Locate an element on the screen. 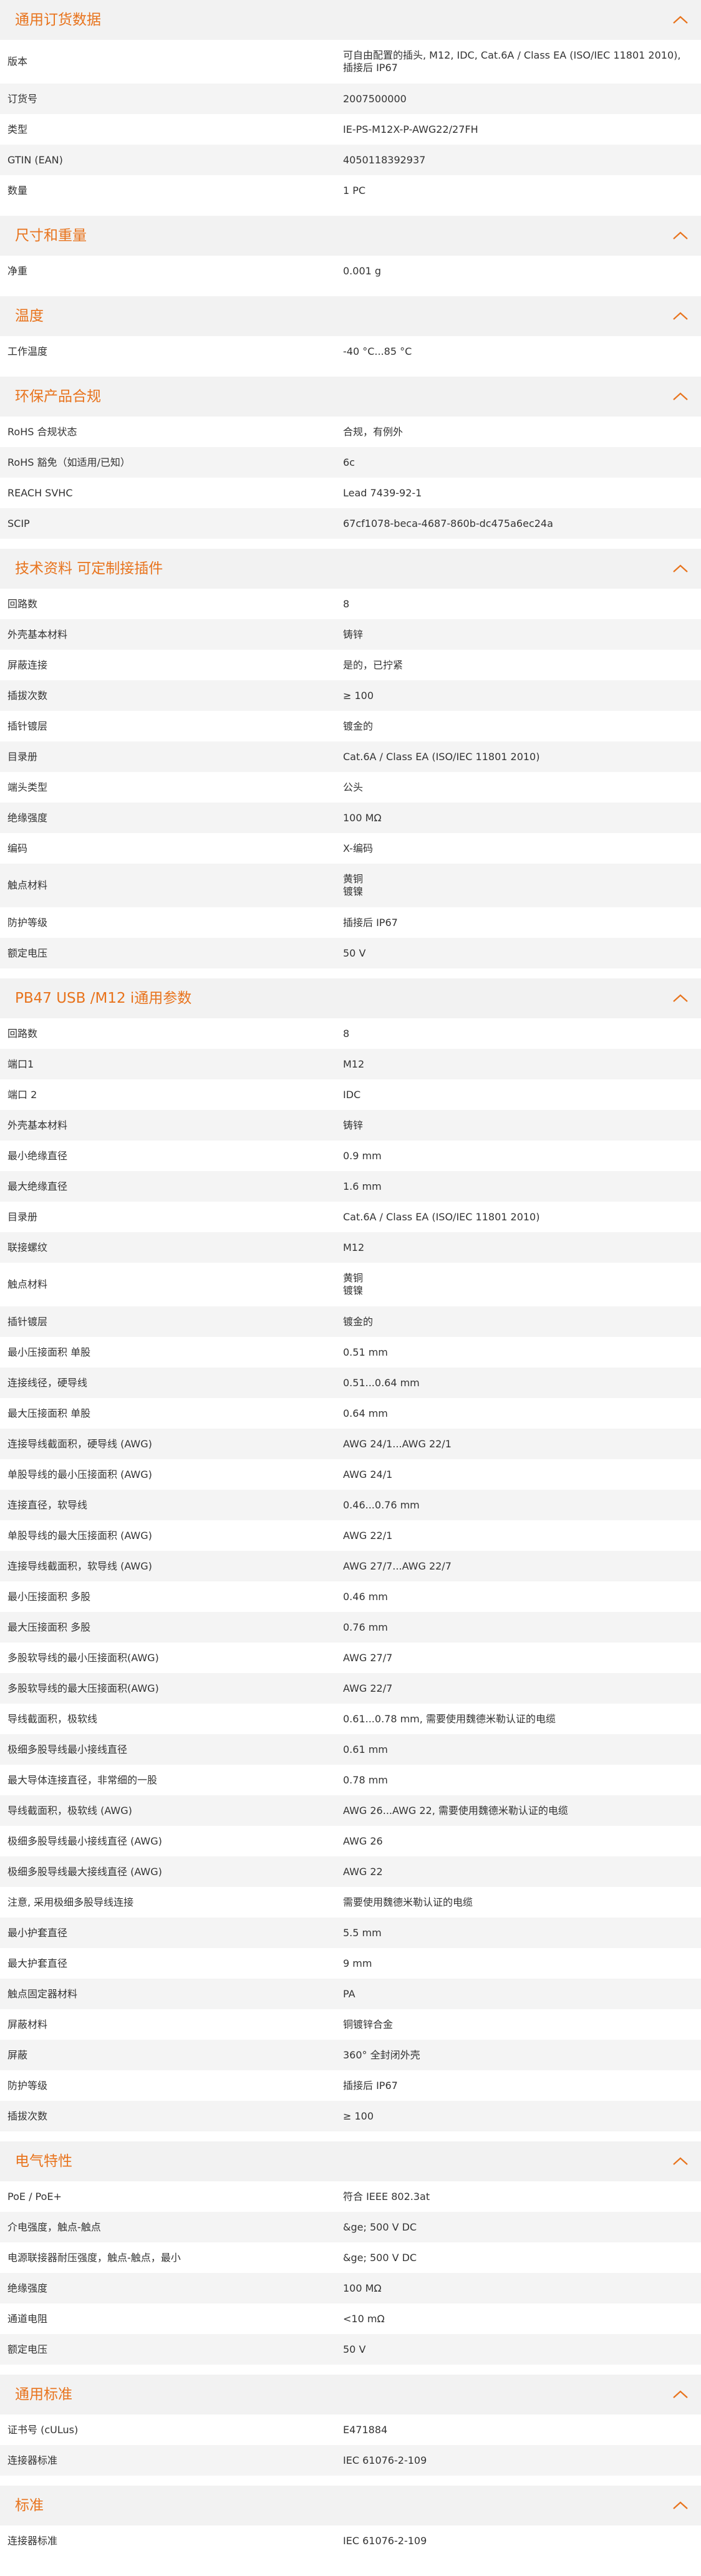 This screenshot has width=701, height=2576. spec-row: 插拔次数 ≥ 100 is located at coordinates (350, 2116).